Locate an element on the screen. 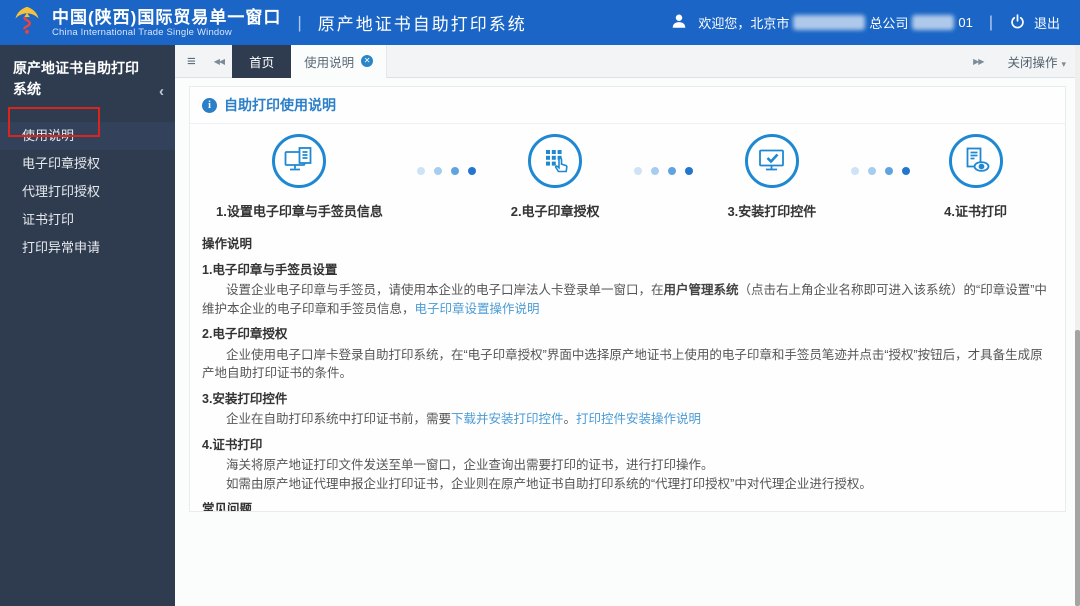 This screenshot has height=606, width=1080. logout-button: 退出 is located at coordinates (1034, 23).